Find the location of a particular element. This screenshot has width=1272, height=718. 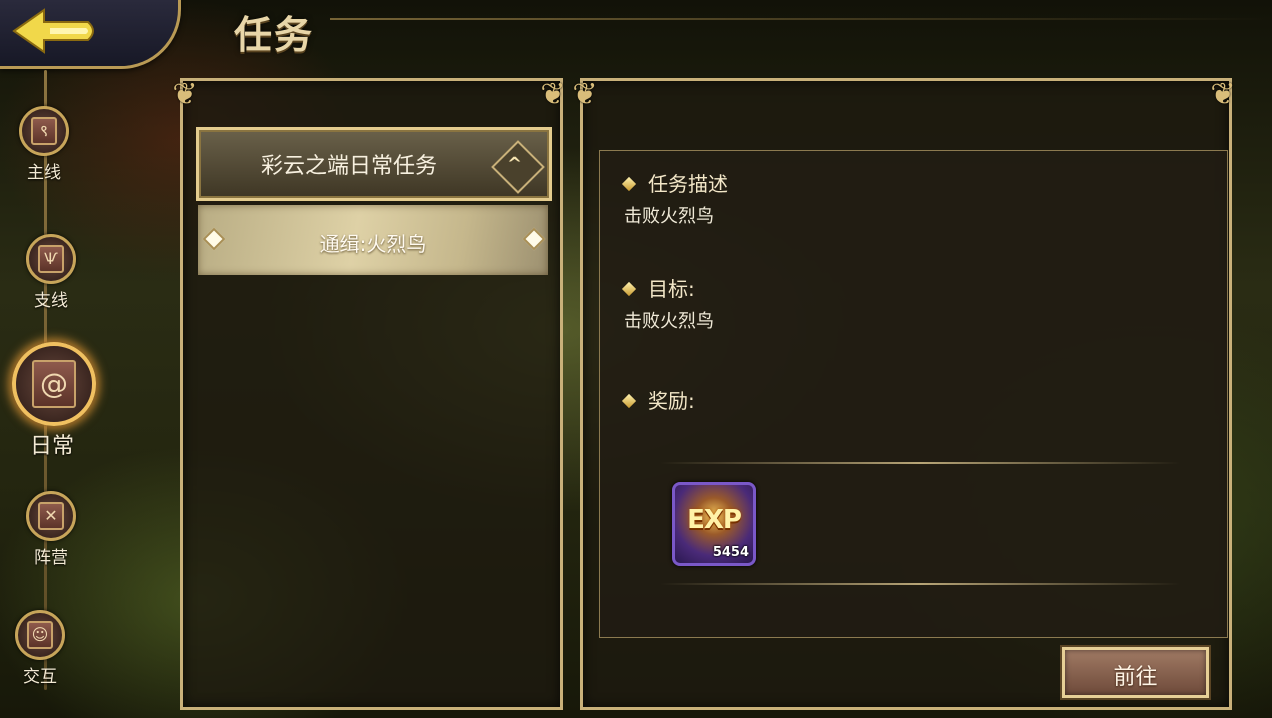

sidebar-item-main-badge: ९ is located at coordinates (44, 131).